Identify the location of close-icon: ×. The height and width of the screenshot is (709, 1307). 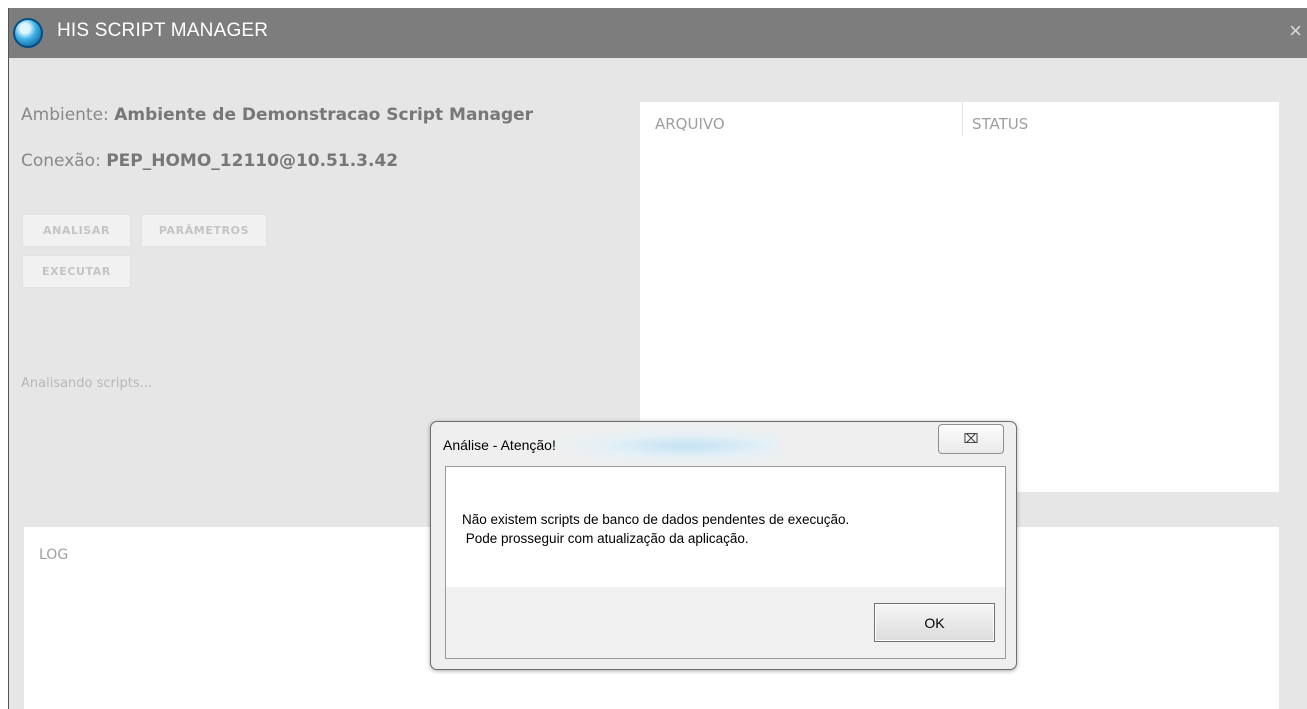
(1295, 31).